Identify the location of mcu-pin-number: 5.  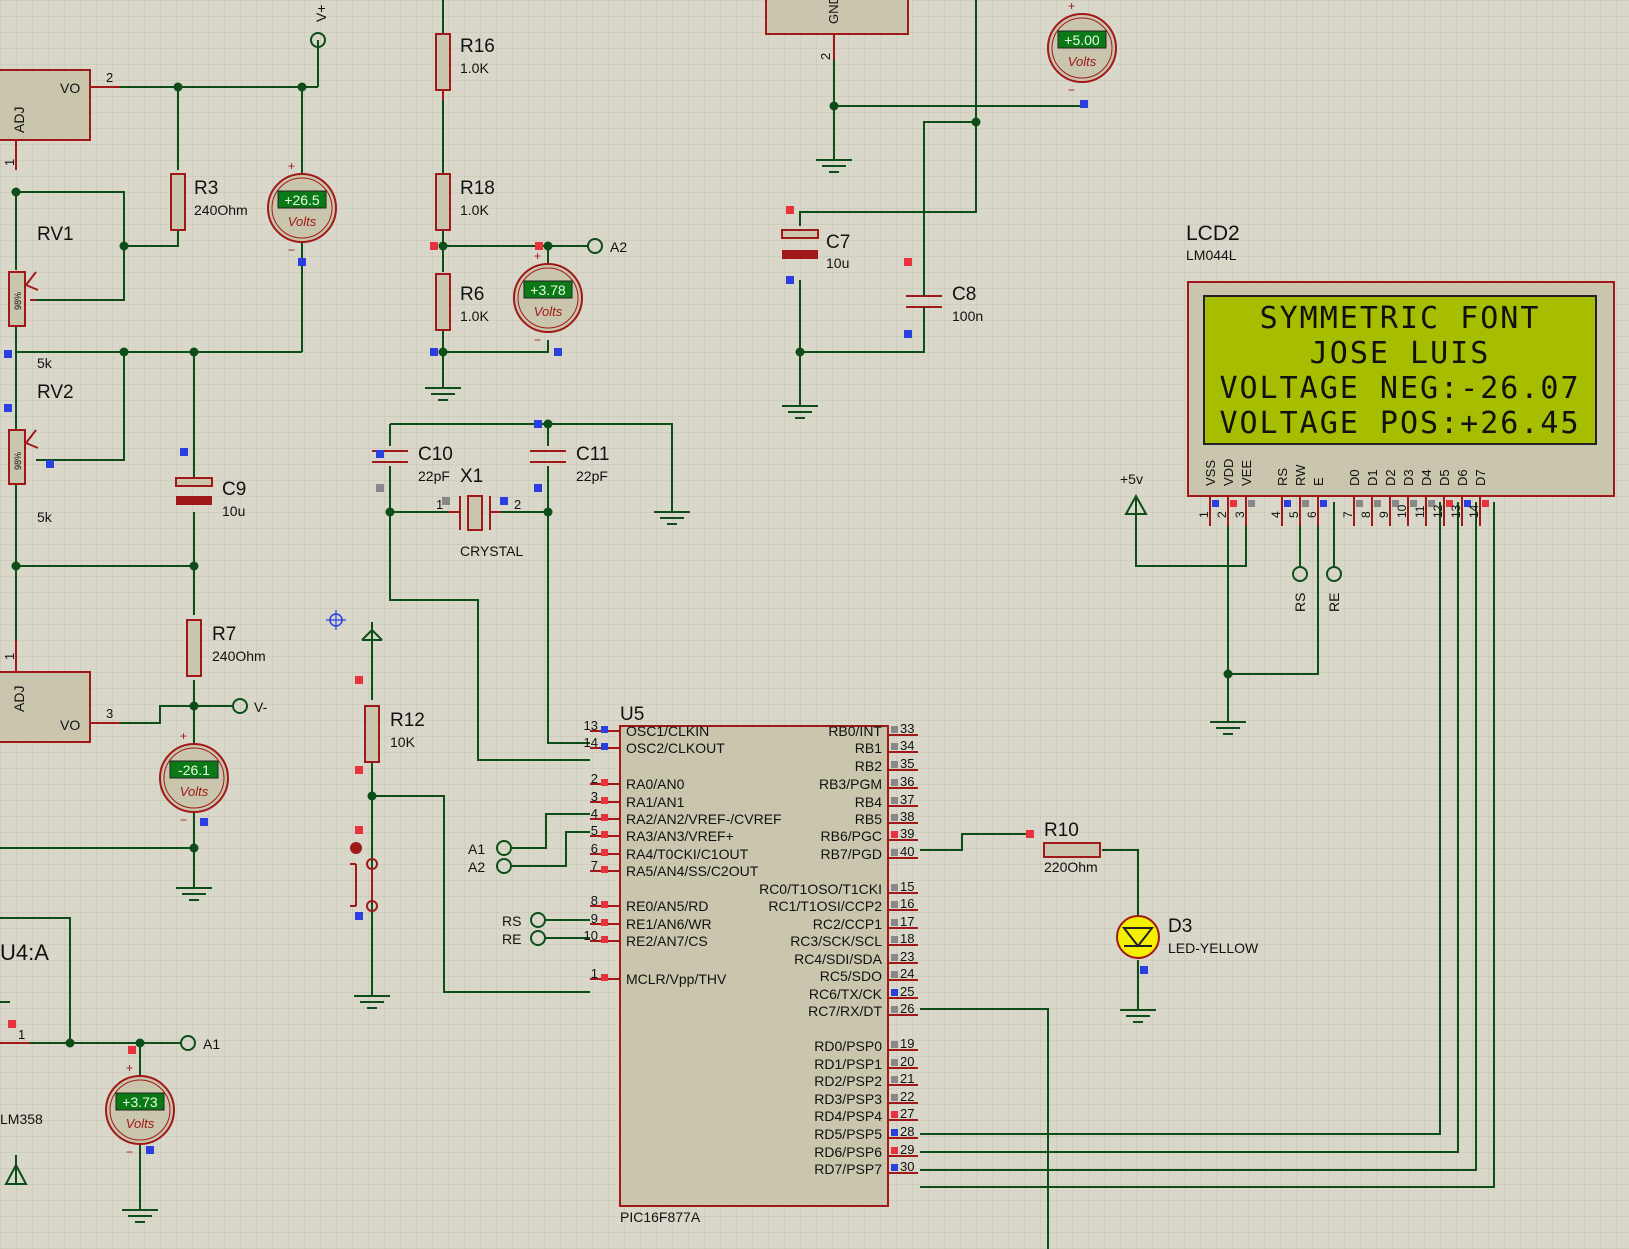
(594, 830).